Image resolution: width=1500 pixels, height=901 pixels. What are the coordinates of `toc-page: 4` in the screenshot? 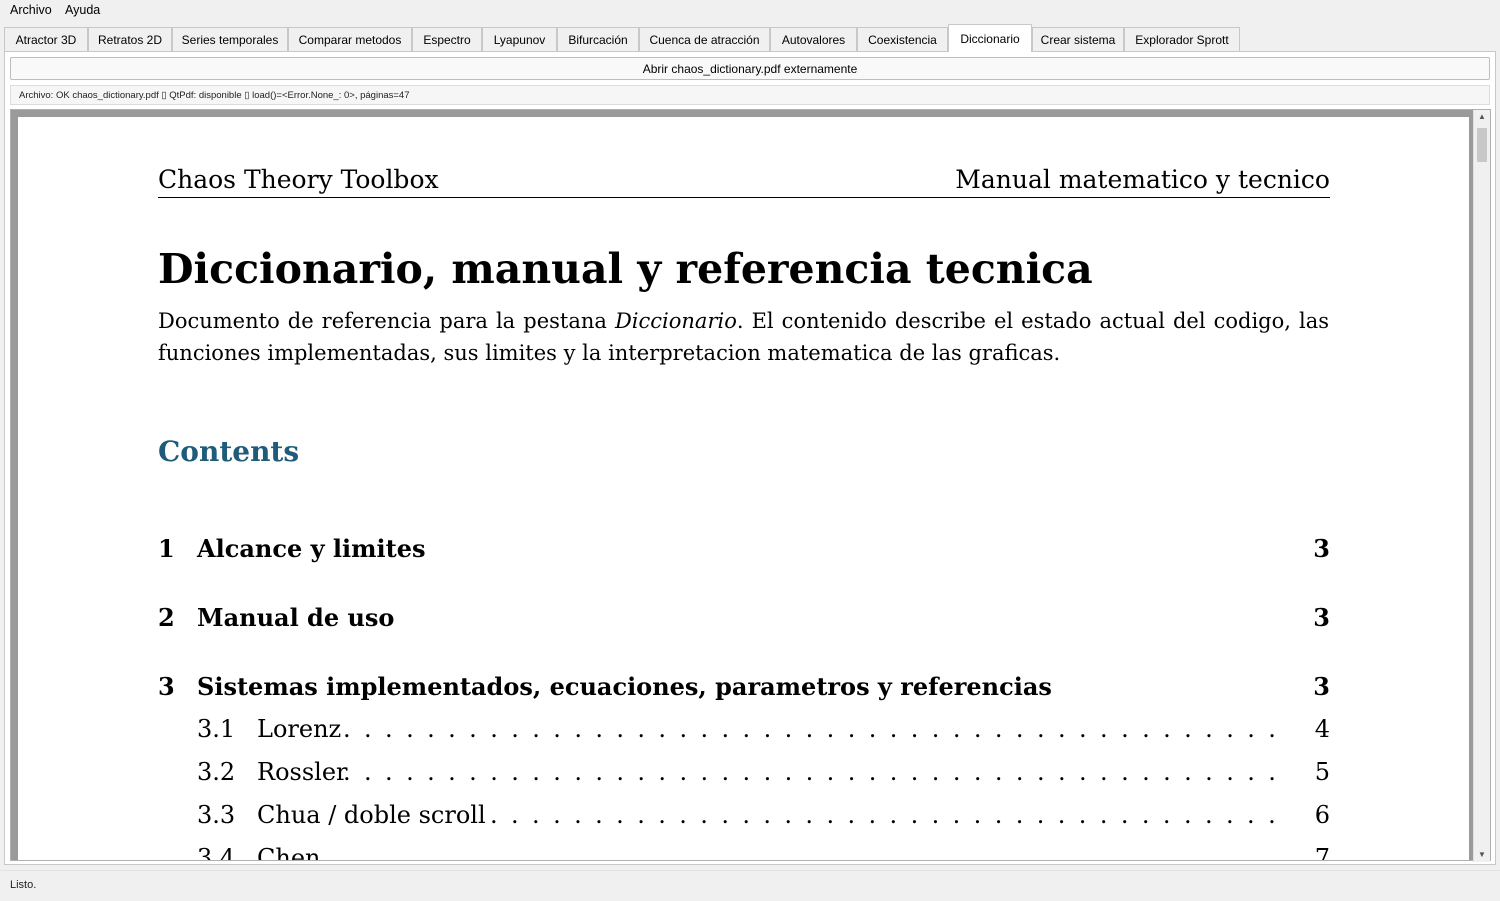 It's located at (1322, 729).